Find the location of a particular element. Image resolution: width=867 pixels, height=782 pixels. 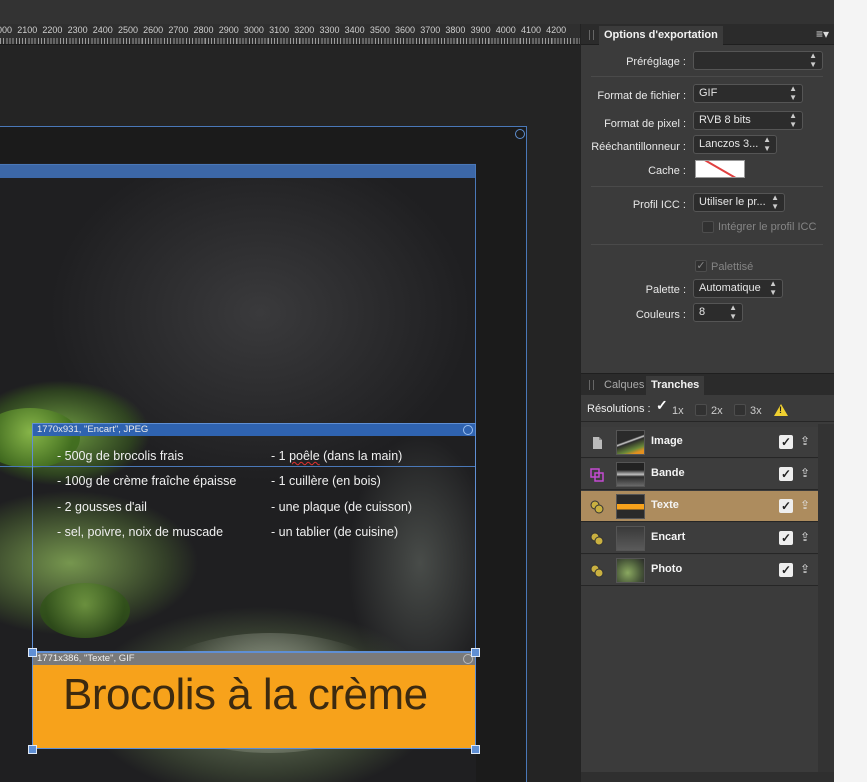

ruler-label: 3000 is located at coordinates (253, 30).